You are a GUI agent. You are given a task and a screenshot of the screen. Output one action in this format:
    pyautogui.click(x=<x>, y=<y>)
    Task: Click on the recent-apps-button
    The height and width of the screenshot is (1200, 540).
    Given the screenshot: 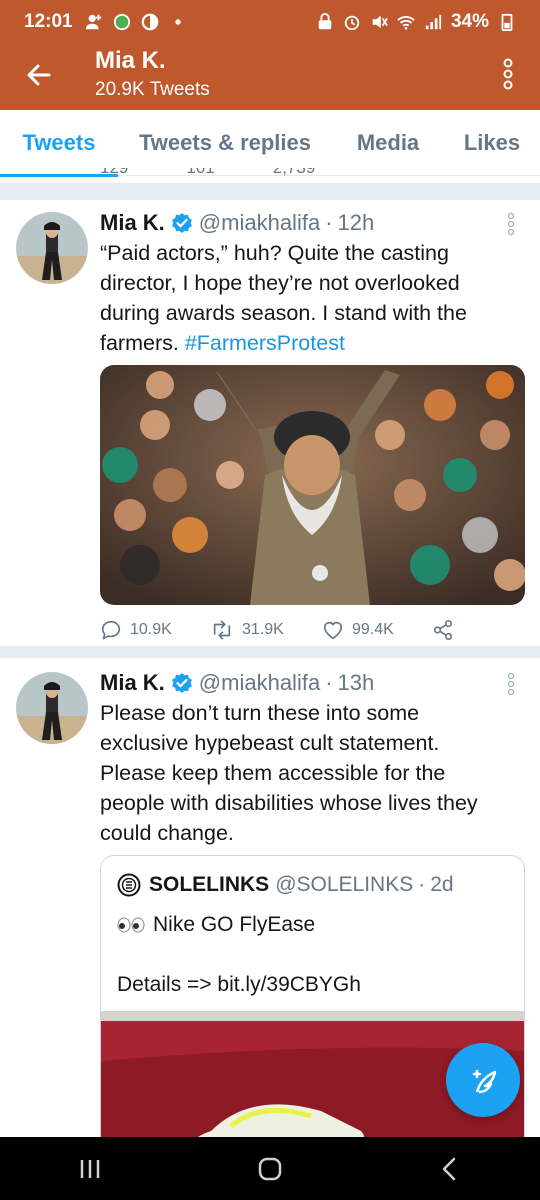 What is the action you would take?
    pyautogui.click(x=90, y=1169)
    